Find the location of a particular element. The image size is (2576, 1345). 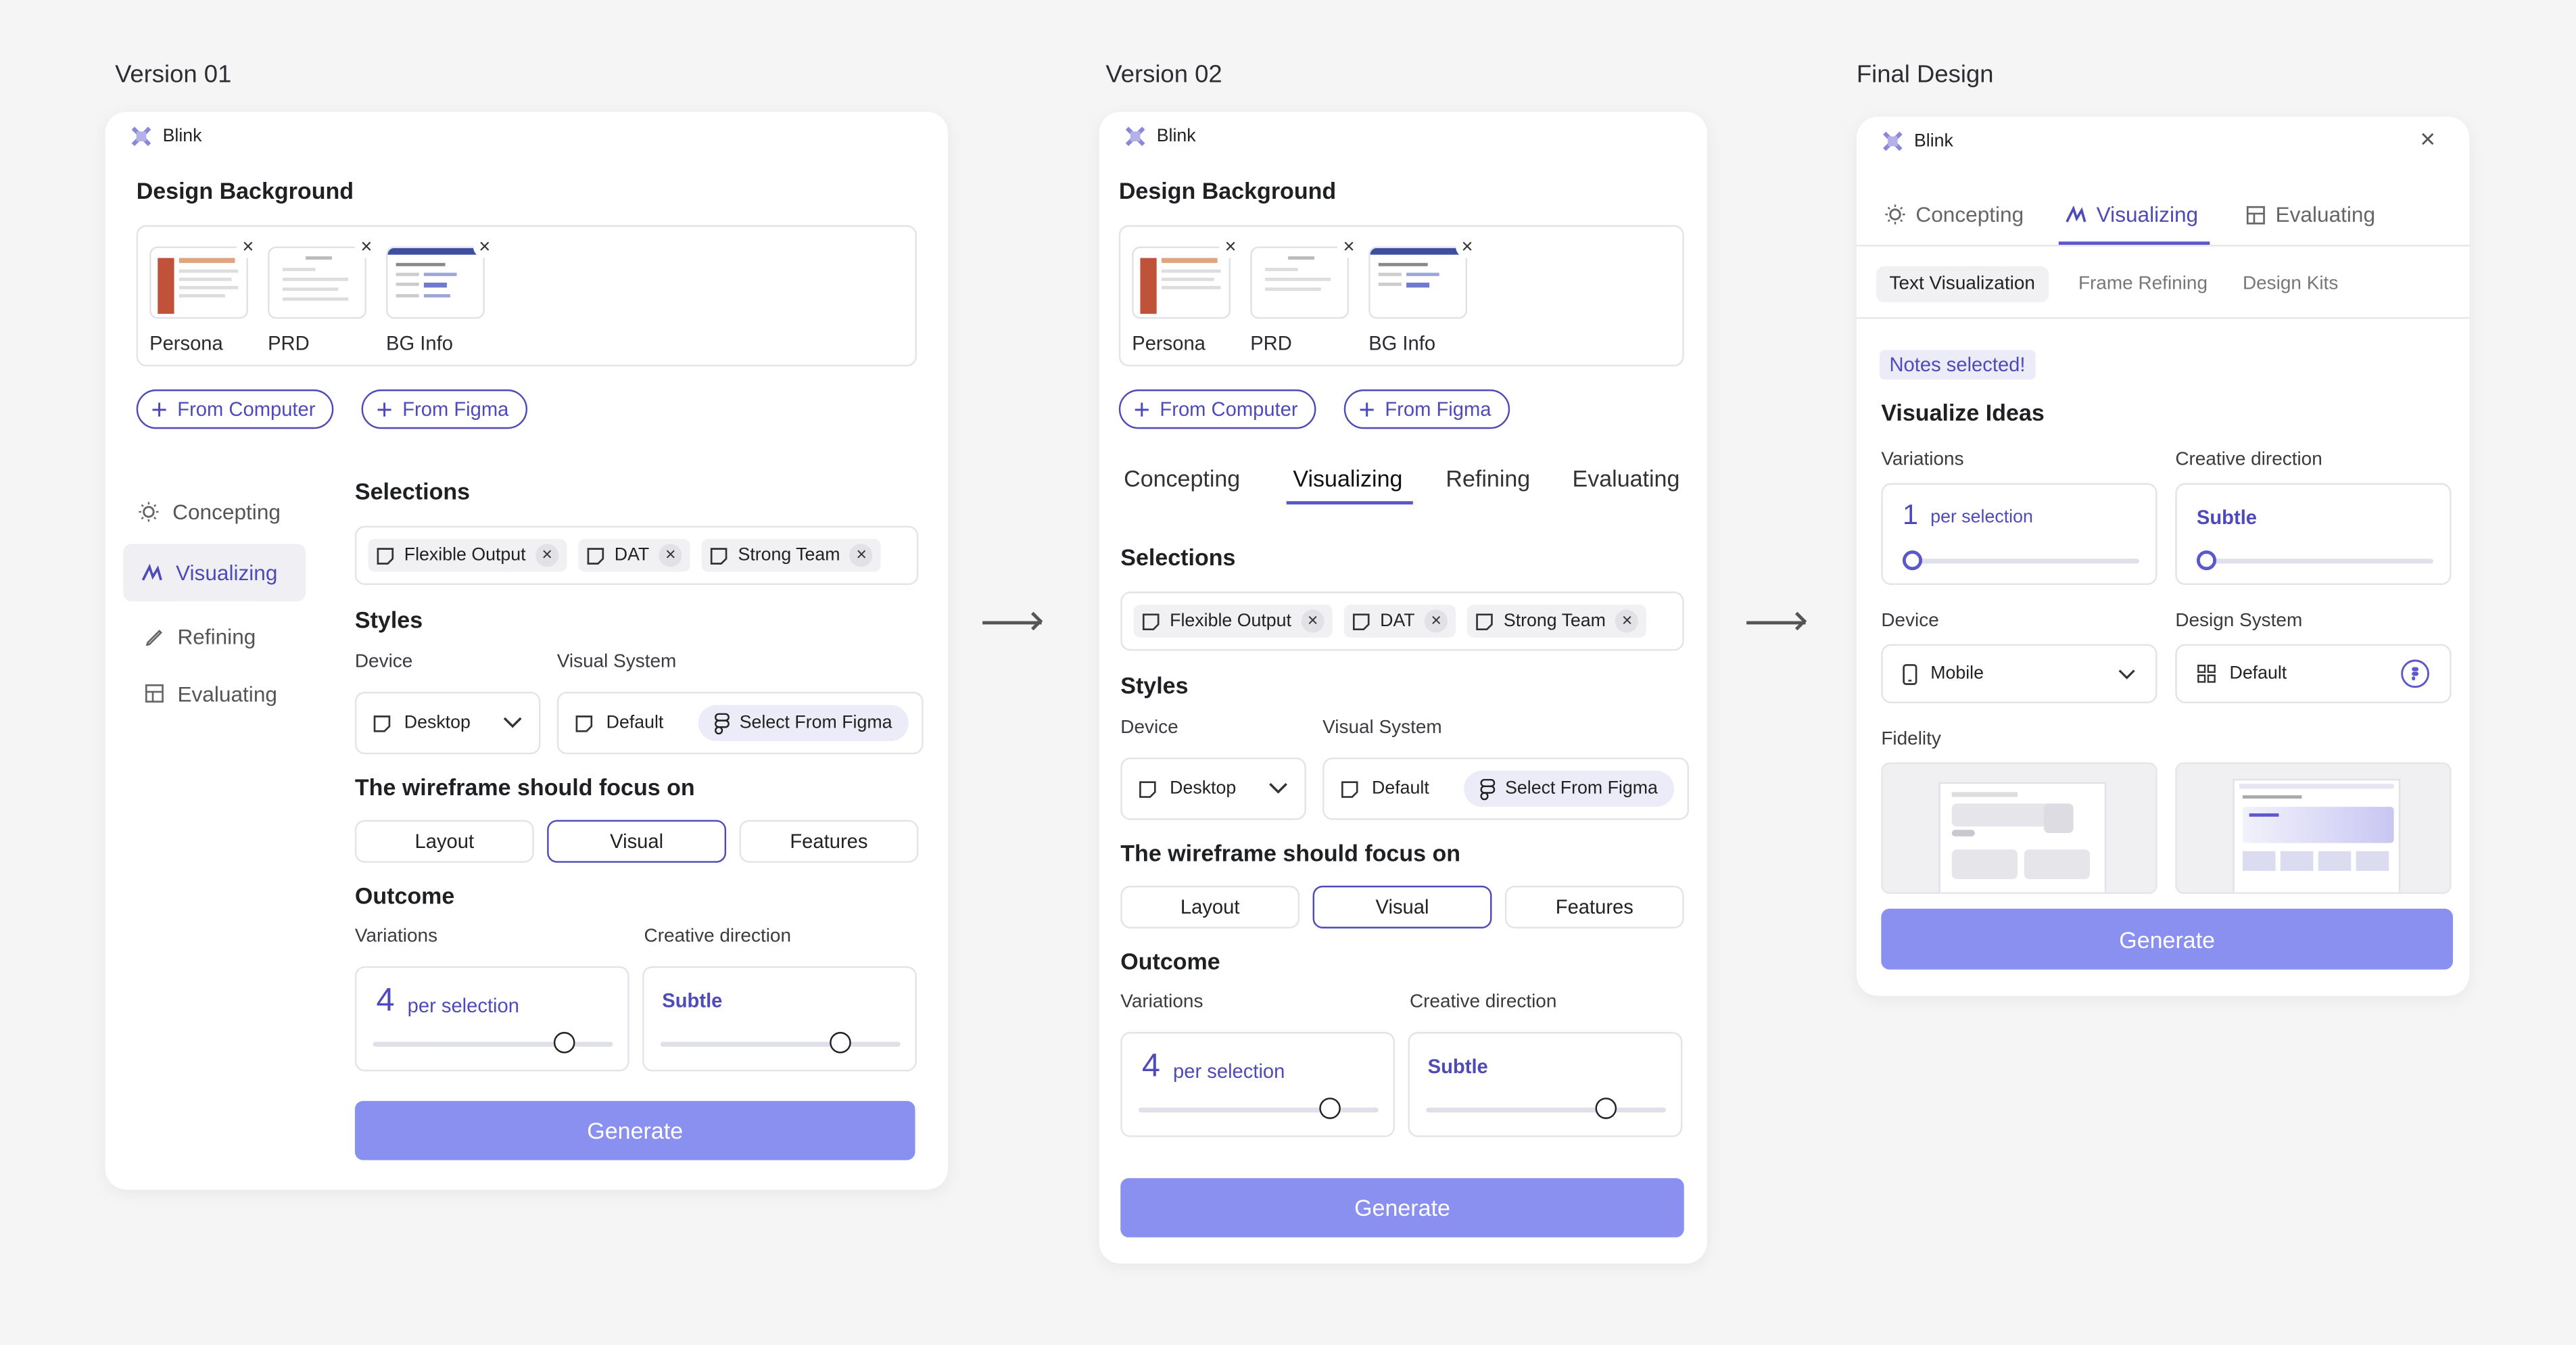

file-caption: PRD is located at coordinates (289, 343).